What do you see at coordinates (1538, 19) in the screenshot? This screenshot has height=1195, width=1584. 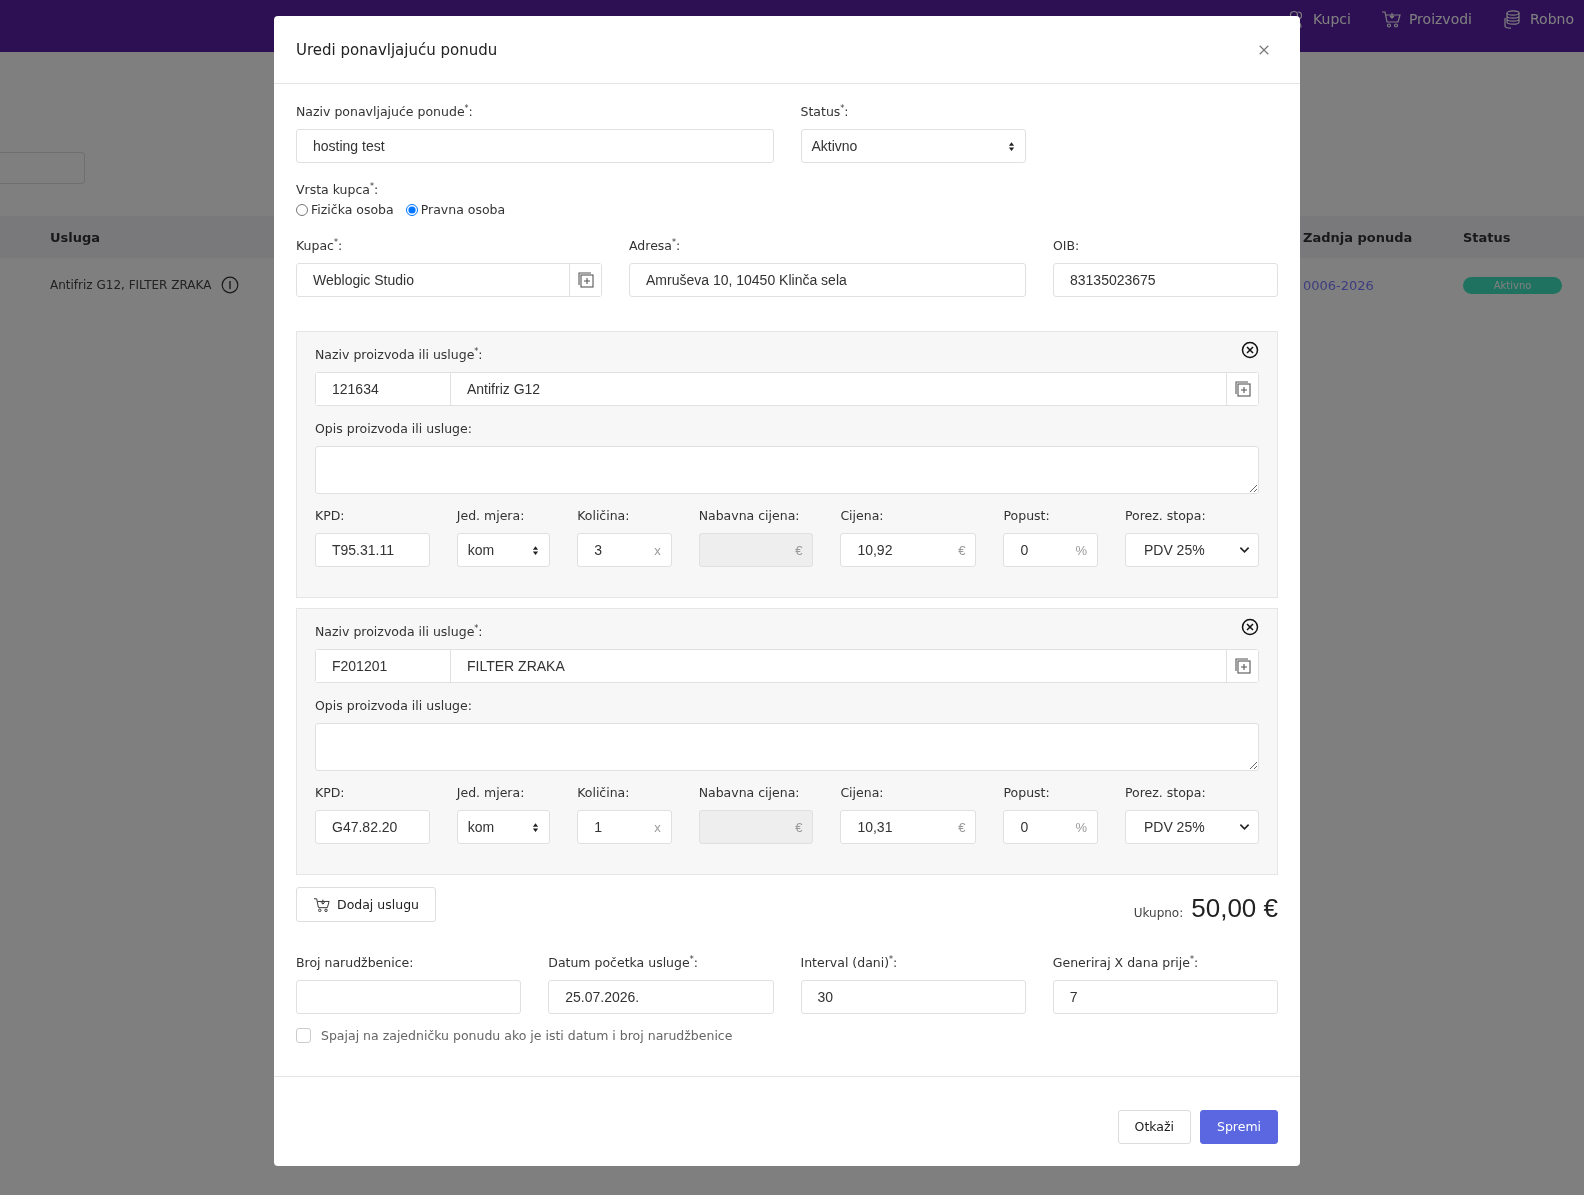 I see `nav-link: Robno` at bounding box center [1538, 19].